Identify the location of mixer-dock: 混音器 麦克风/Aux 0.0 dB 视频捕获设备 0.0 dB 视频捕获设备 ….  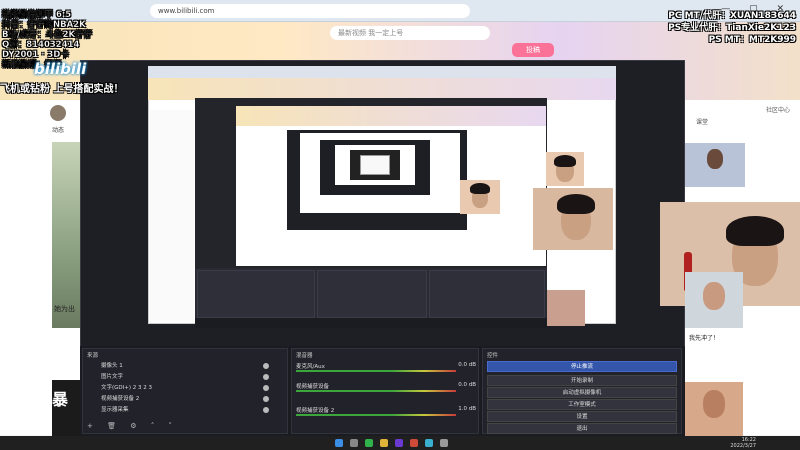
(385, 391).